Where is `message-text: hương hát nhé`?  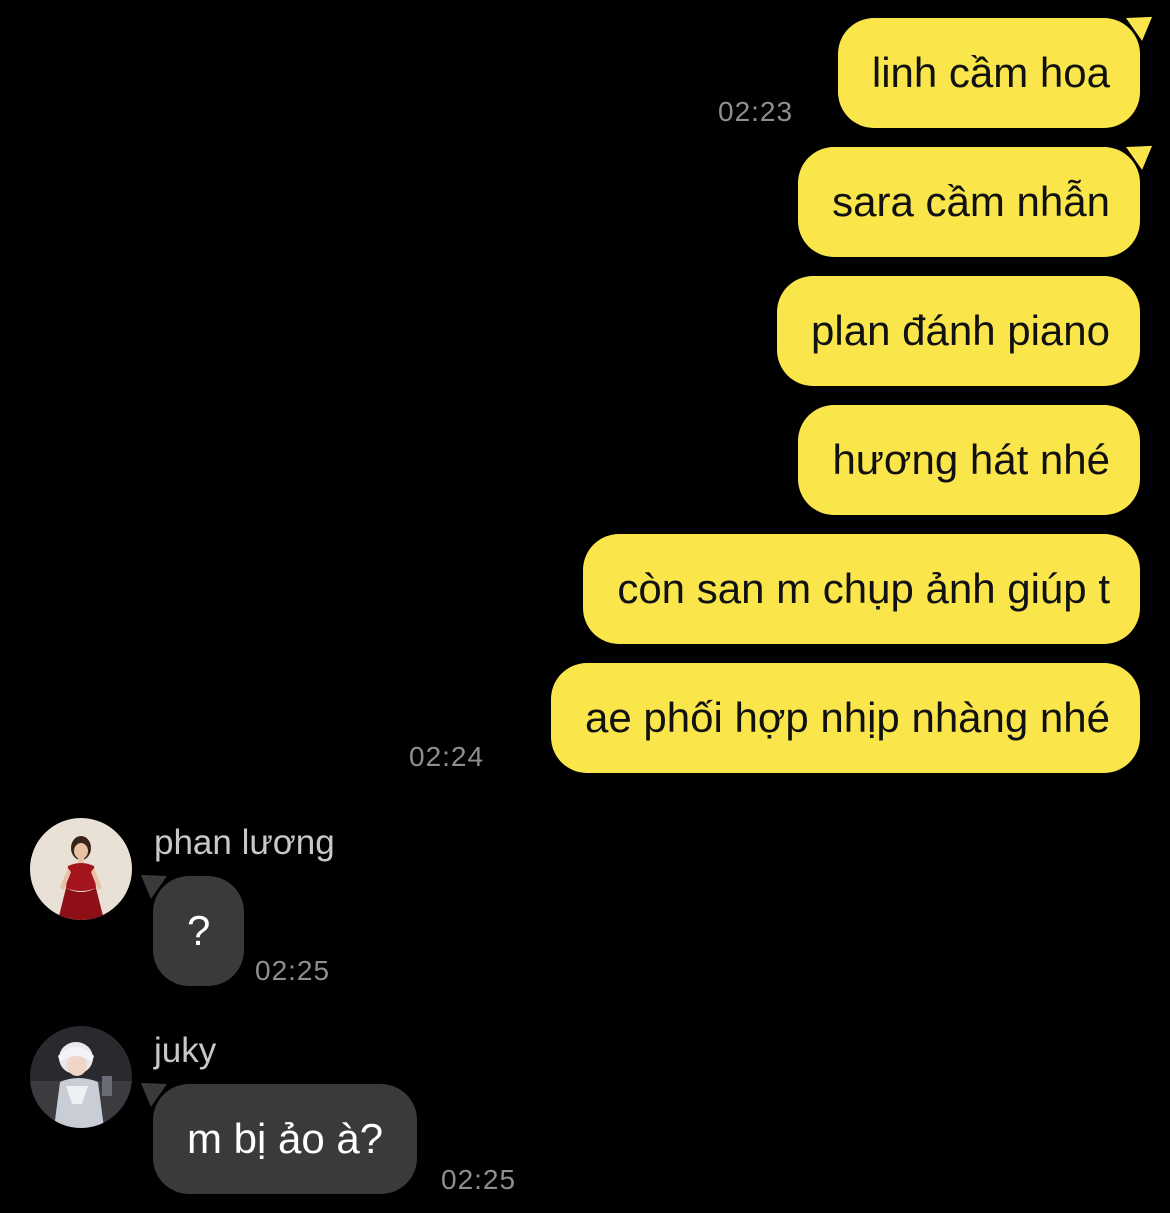 message-text: hương hát nhé is located at coordinates (971, 459).